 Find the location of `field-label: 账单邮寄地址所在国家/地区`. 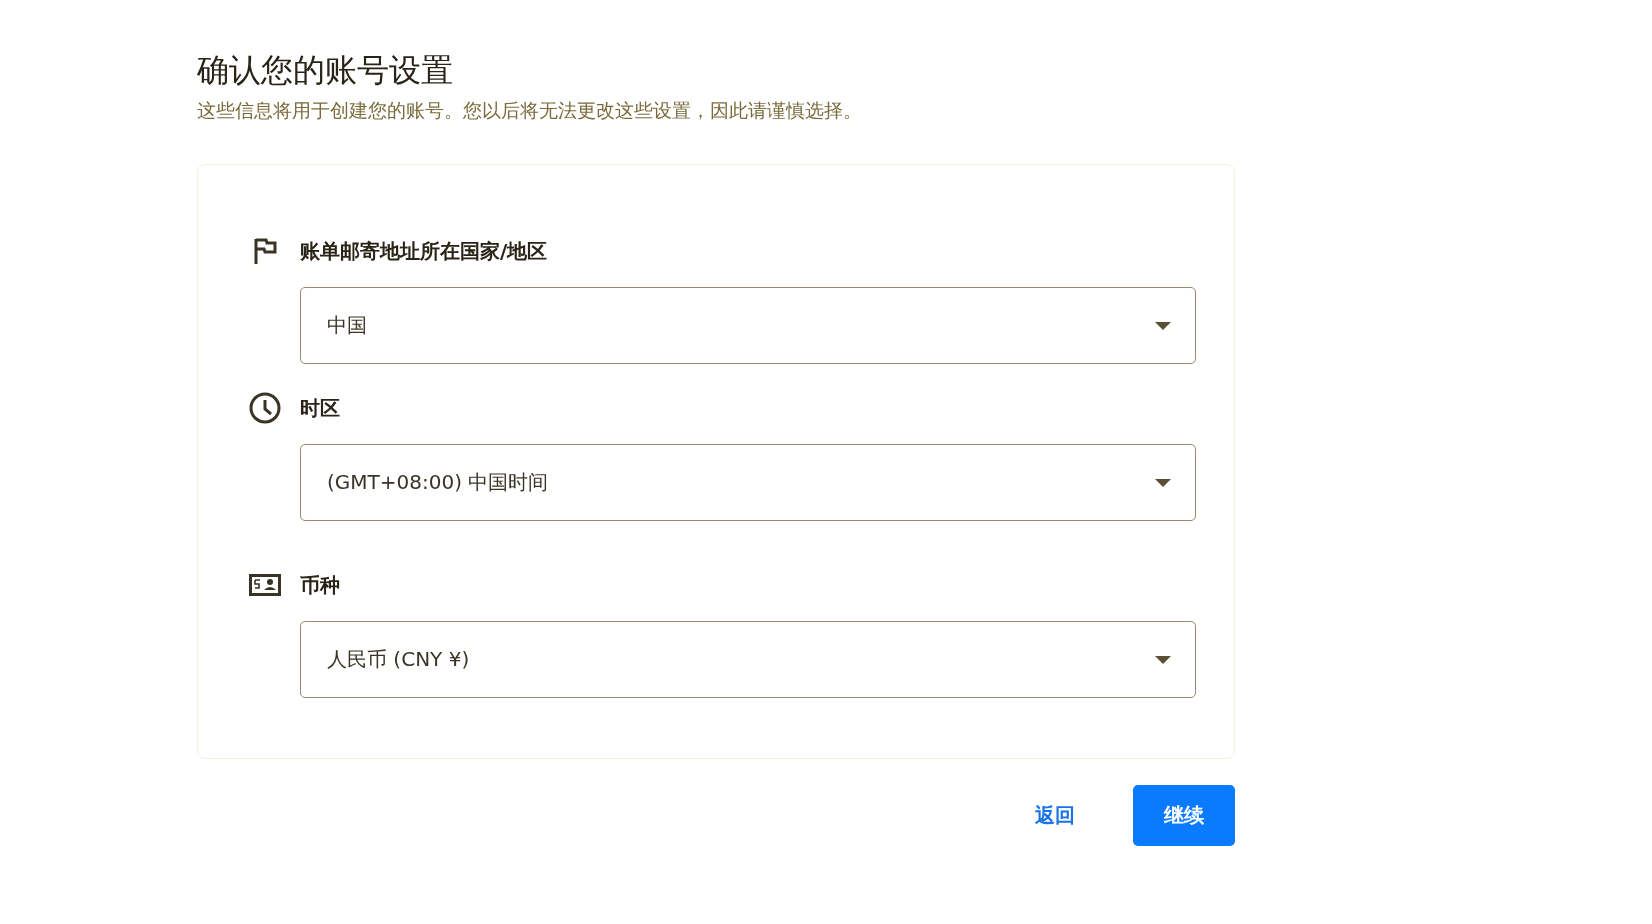

field-label: 账单邮寄地址所在国家/地区 is located at coordinates (424, 251).